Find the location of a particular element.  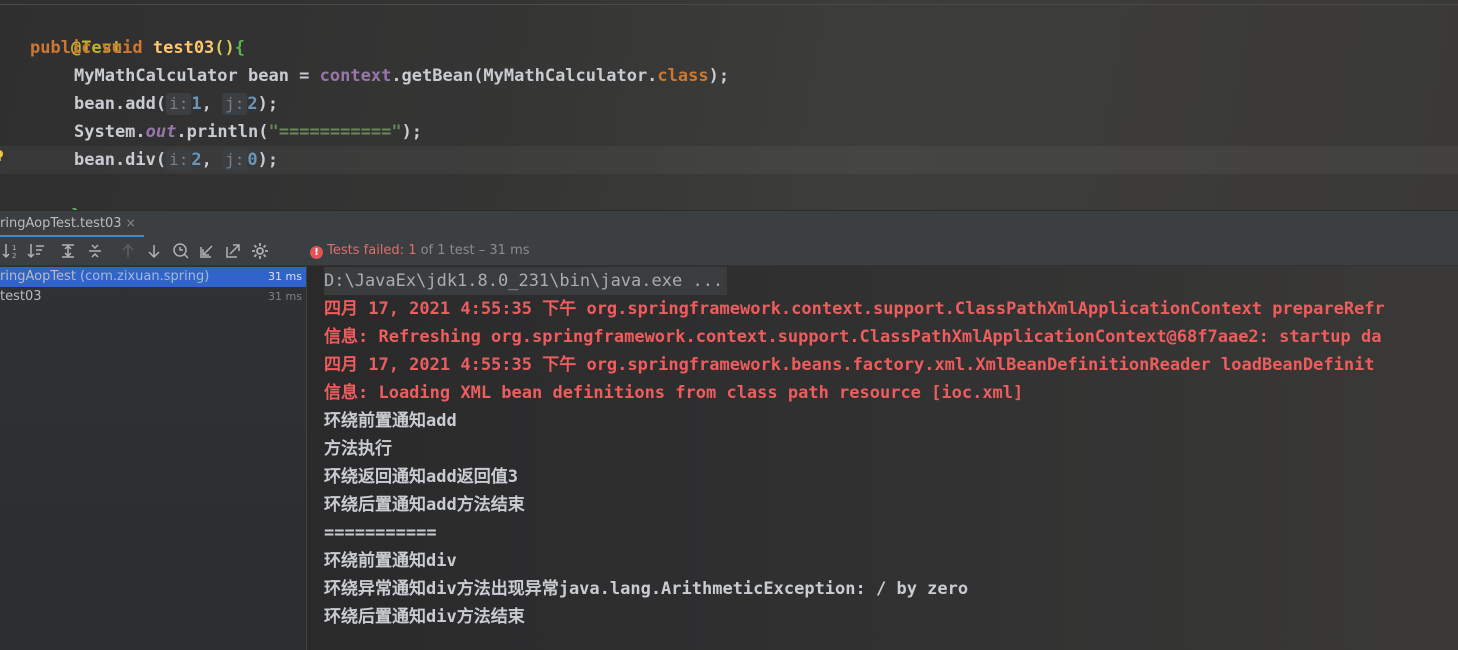

run-tab: ringAopTest.test03 × is located at coordinates (72, 224).